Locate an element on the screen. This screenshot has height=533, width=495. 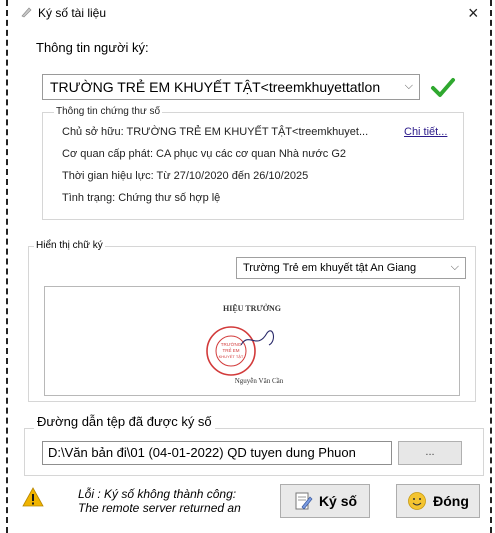
signed-path-label: Đường dẫn tệp đã được ký số is located at coordinates (124, 421).